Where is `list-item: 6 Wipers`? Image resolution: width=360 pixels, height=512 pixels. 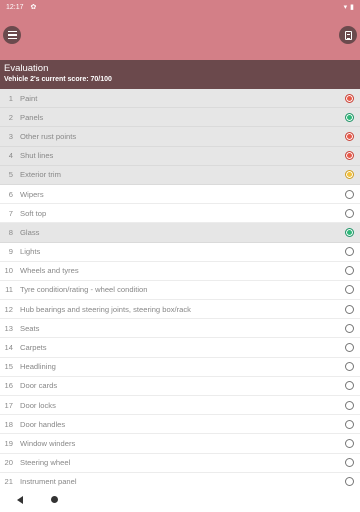
list-item: 6 Wipers is located at coordinates (180, 195).